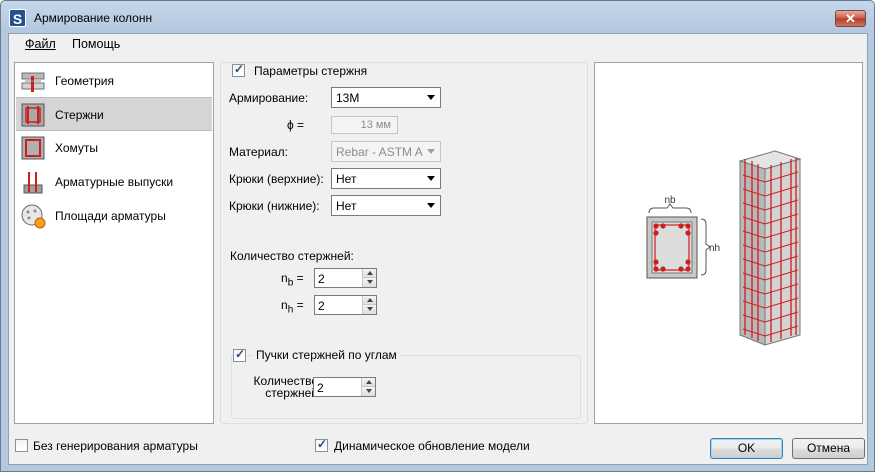 Image resolution: width=875 pixels, height=472 pixels. What do you see at coordinates (386, 205) in the screenshot?
I see `hooks-bottom-select: Нет` at bounding box center [386, 205].